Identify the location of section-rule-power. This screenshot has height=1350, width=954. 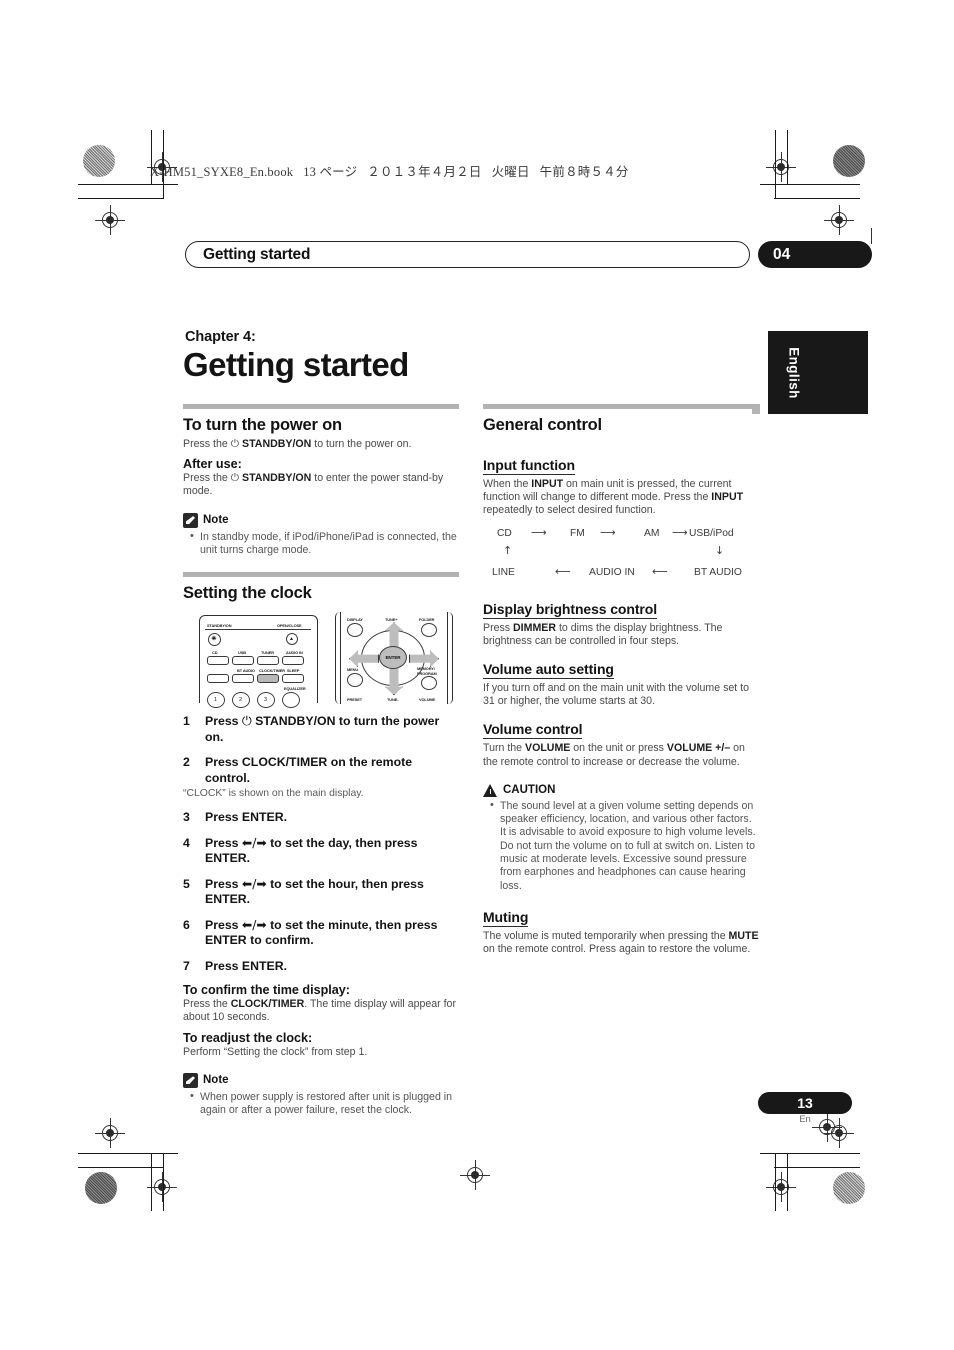
(321, 406).